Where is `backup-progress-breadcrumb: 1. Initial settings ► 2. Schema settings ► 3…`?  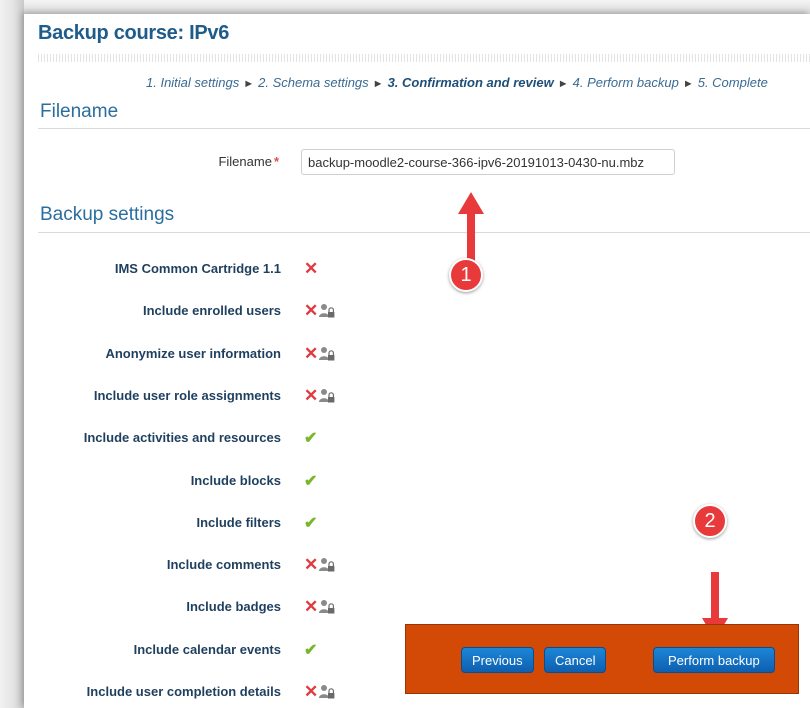 backup-progress-breadcrumb: 1. Initial settings ► 2. Schema settings ► 3… is located at coordinates (457, 82).